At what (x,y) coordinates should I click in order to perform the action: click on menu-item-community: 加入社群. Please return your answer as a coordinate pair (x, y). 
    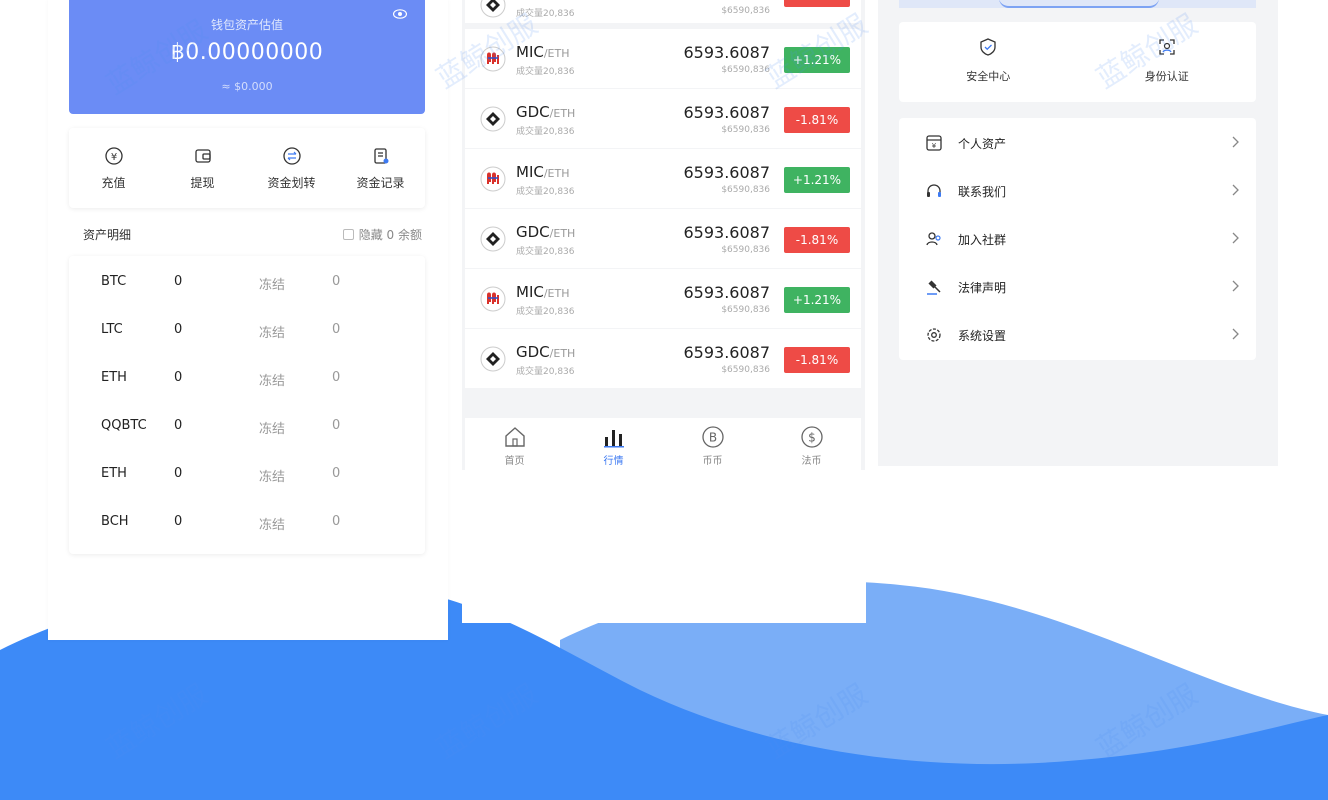
    Looking at the image, I should click on (1077, 238).